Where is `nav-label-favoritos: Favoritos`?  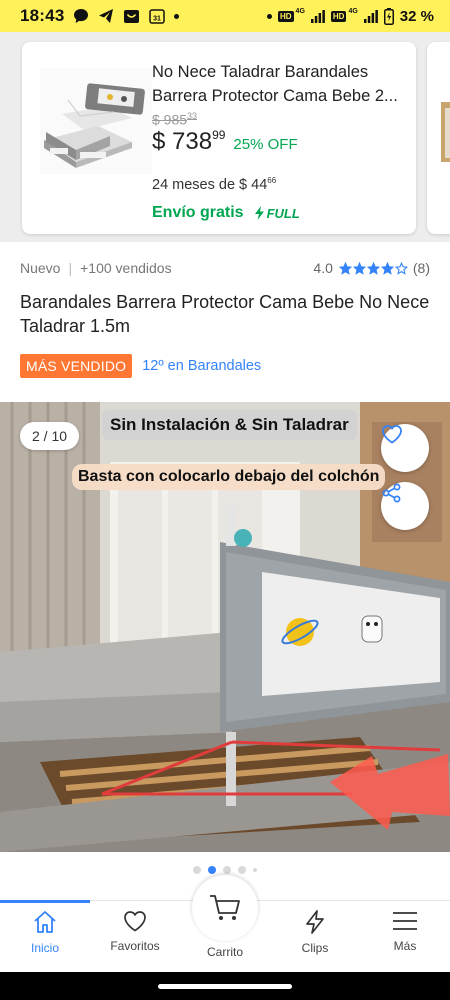
nav-label-favoritos: Favoritos is located at coordinates (135, 946).